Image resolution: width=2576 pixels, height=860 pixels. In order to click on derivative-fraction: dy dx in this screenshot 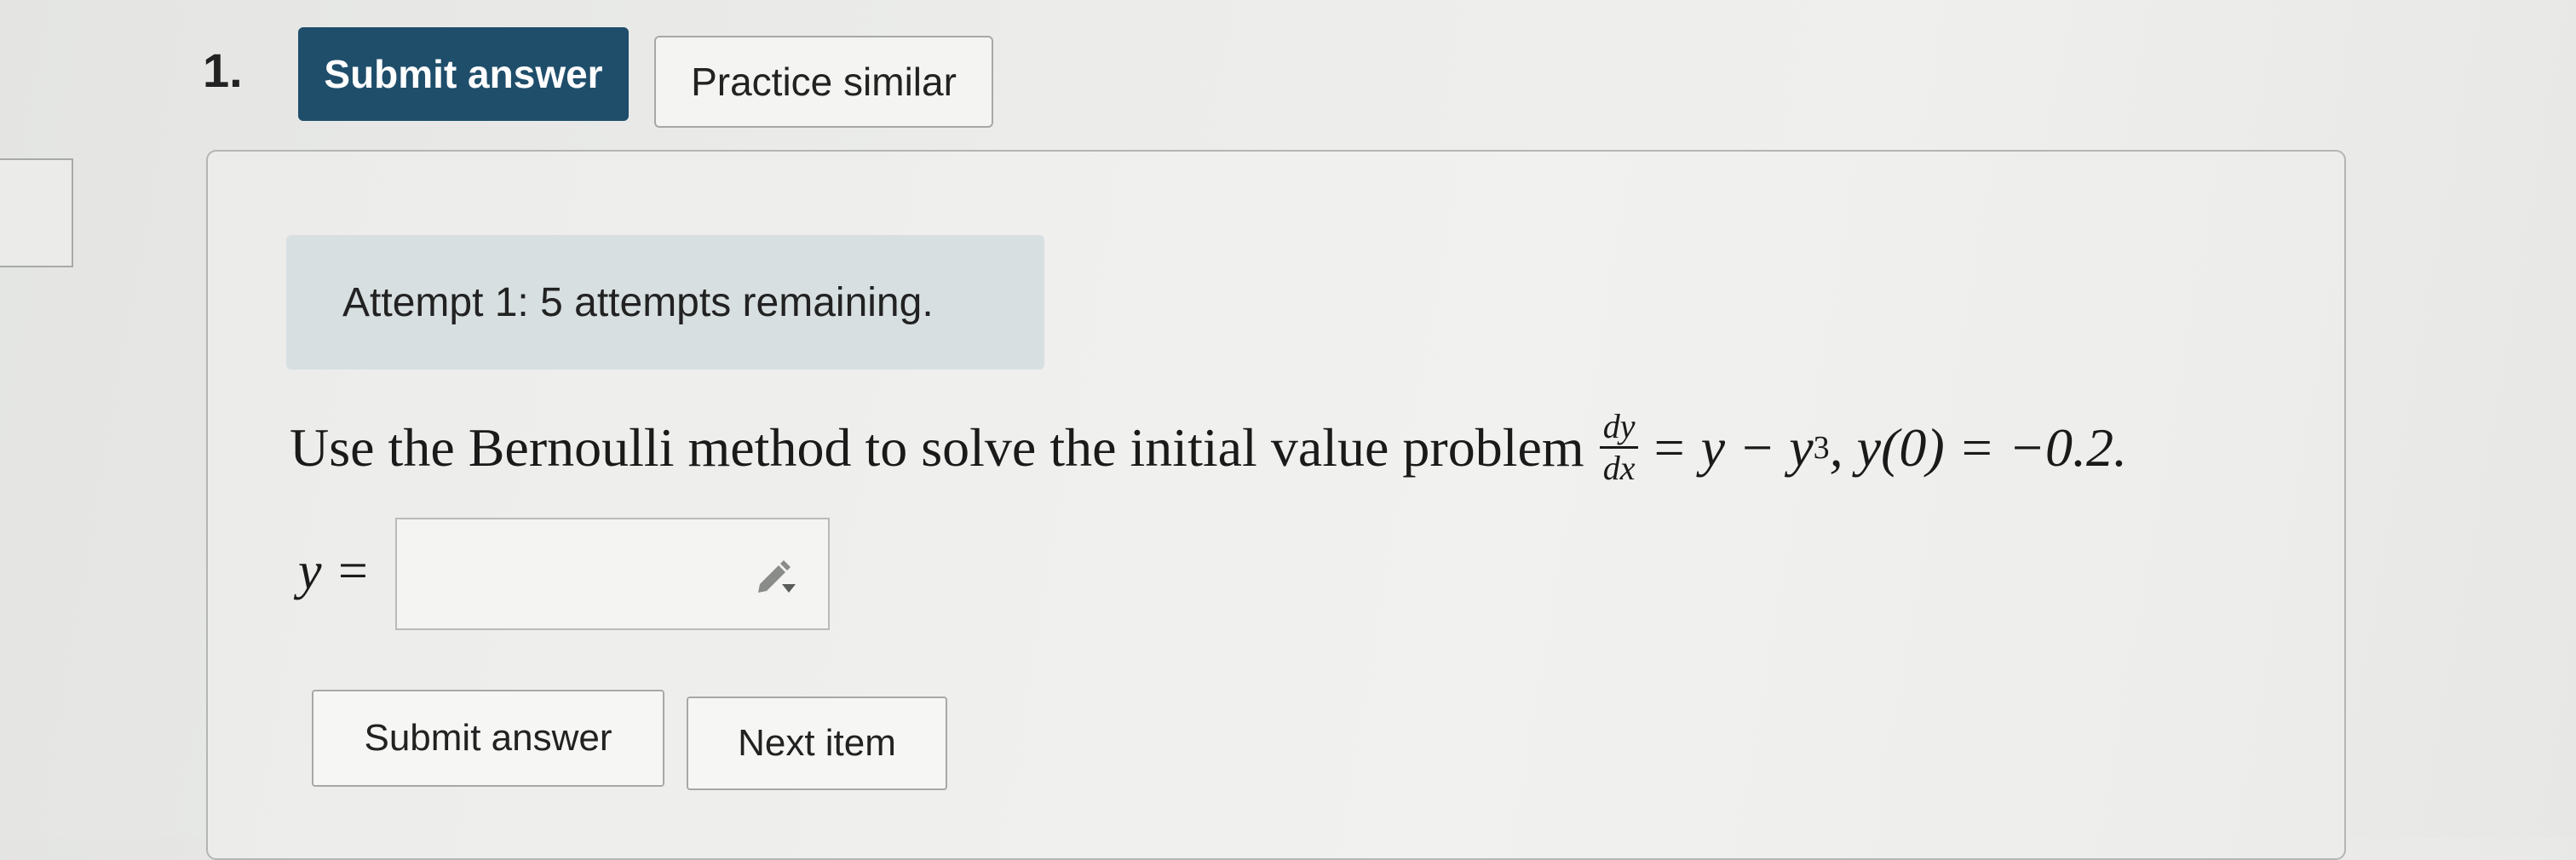, I will do `click(1619, 447)`.